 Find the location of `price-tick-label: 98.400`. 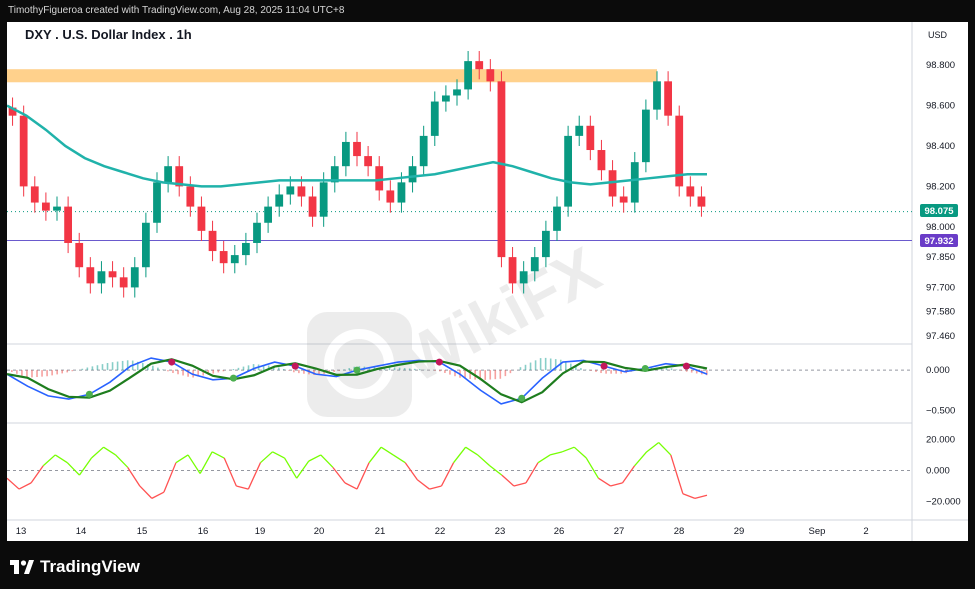

price-tick-label: 98.400 is located at coordinates (940, 146).